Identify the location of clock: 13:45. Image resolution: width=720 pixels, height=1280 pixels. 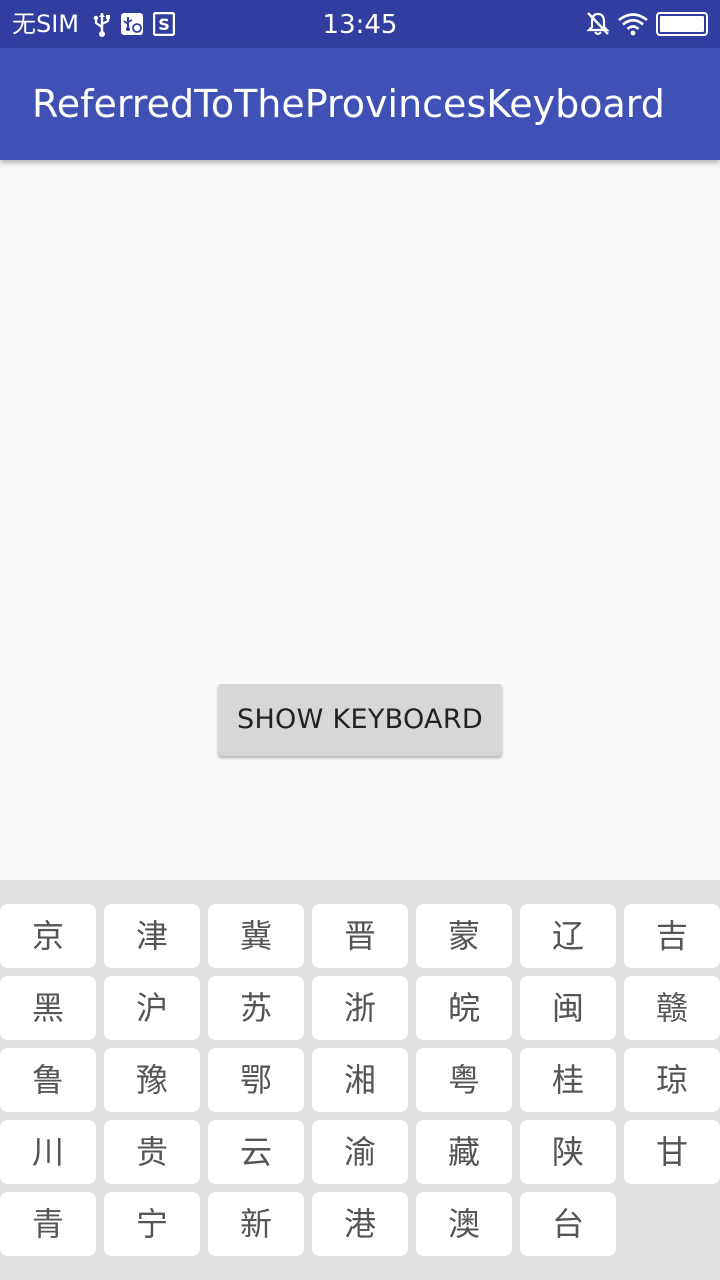
(360, 25).